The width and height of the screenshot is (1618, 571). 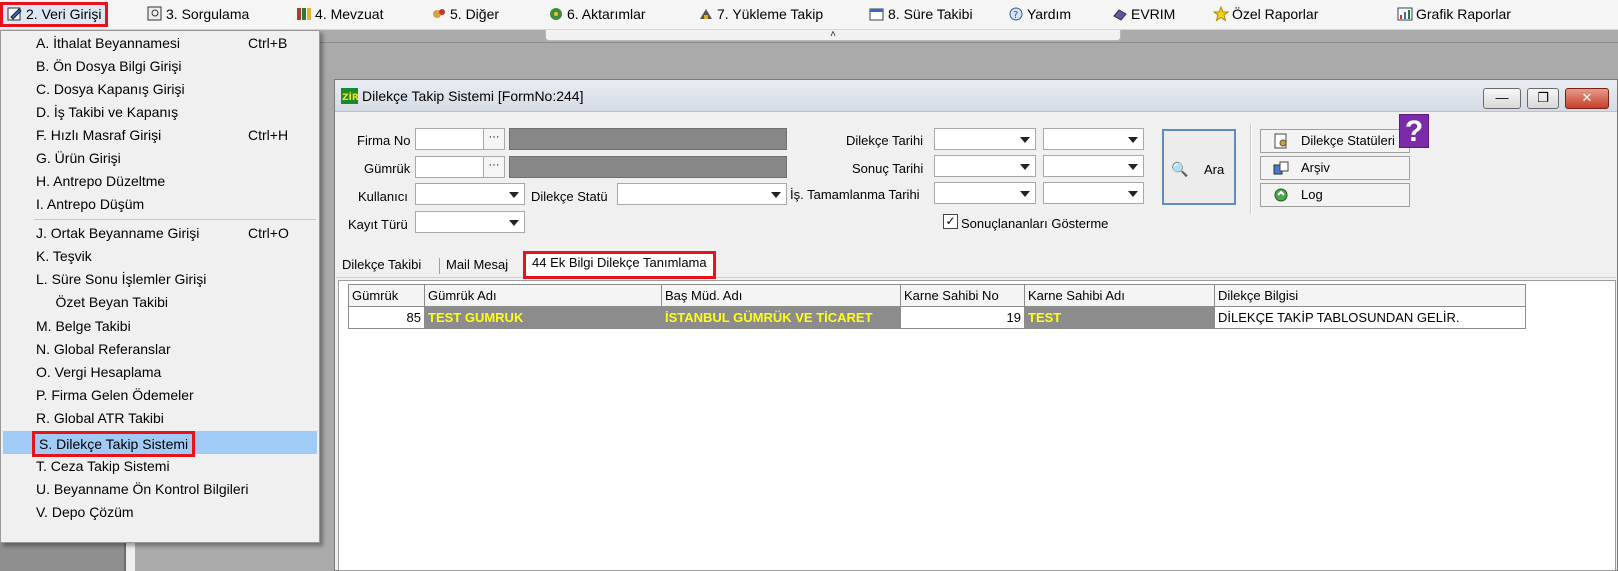 I want to click on dropdown-item-dilekce-takip: S. Dilekçe Takip Sistemi, so click(x=160, y=444).